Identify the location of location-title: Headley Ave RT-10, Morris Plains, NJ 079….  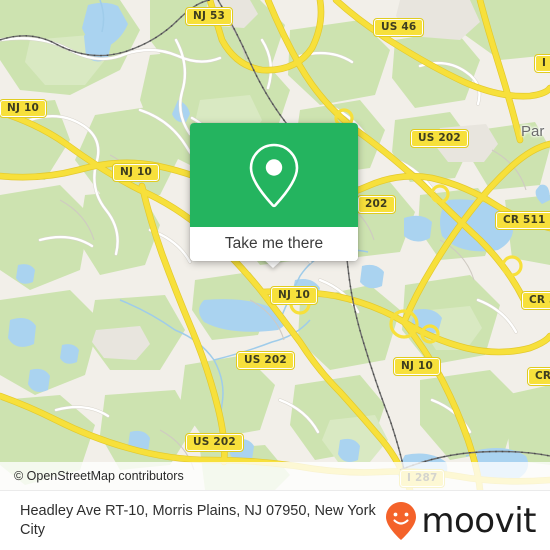
(198, 520).